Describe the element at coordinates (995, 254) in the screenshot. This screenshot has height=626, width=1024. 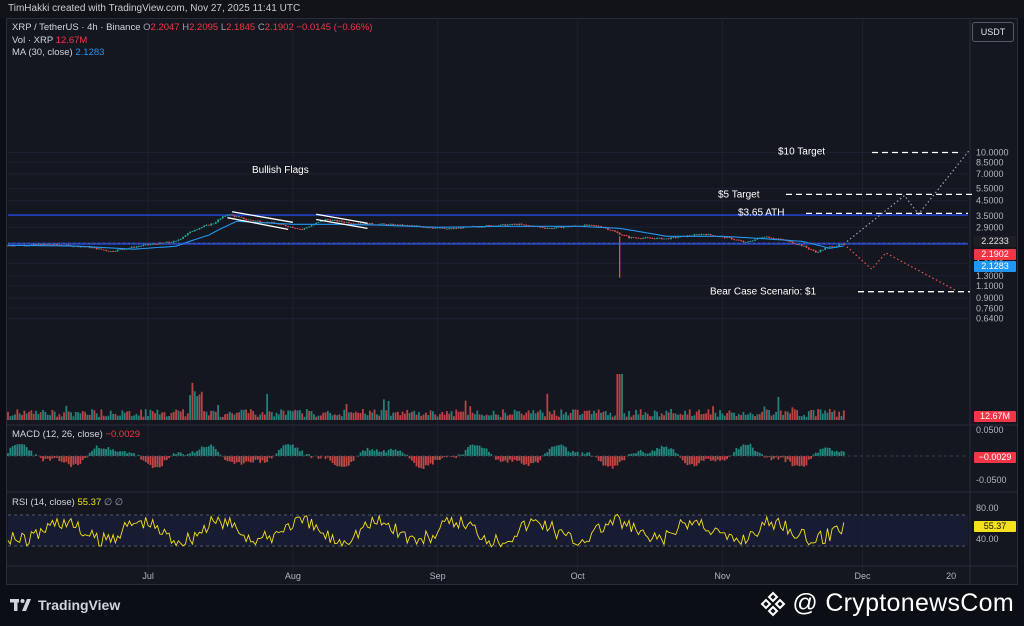
I see `price-box-close: 2.1902` at that location.